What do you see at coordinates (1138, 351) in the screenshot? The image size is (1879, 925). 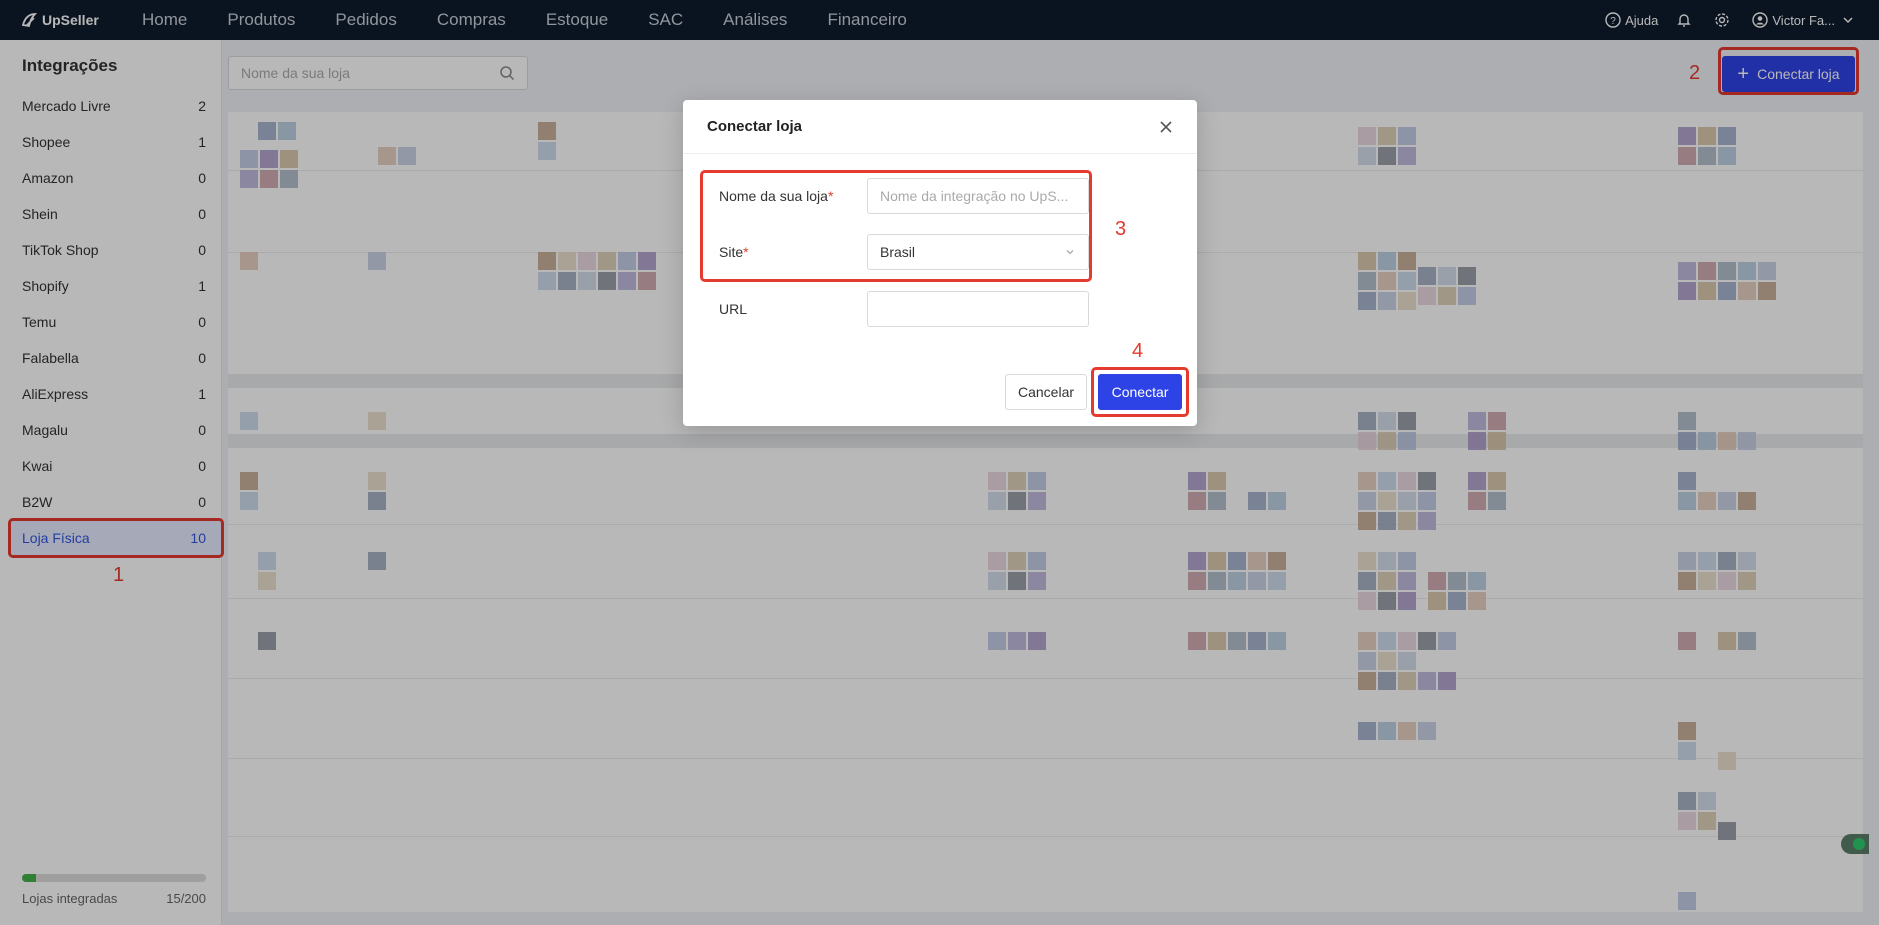 I see `annotation-number-4: 4` at bounding box center [1138, 351].